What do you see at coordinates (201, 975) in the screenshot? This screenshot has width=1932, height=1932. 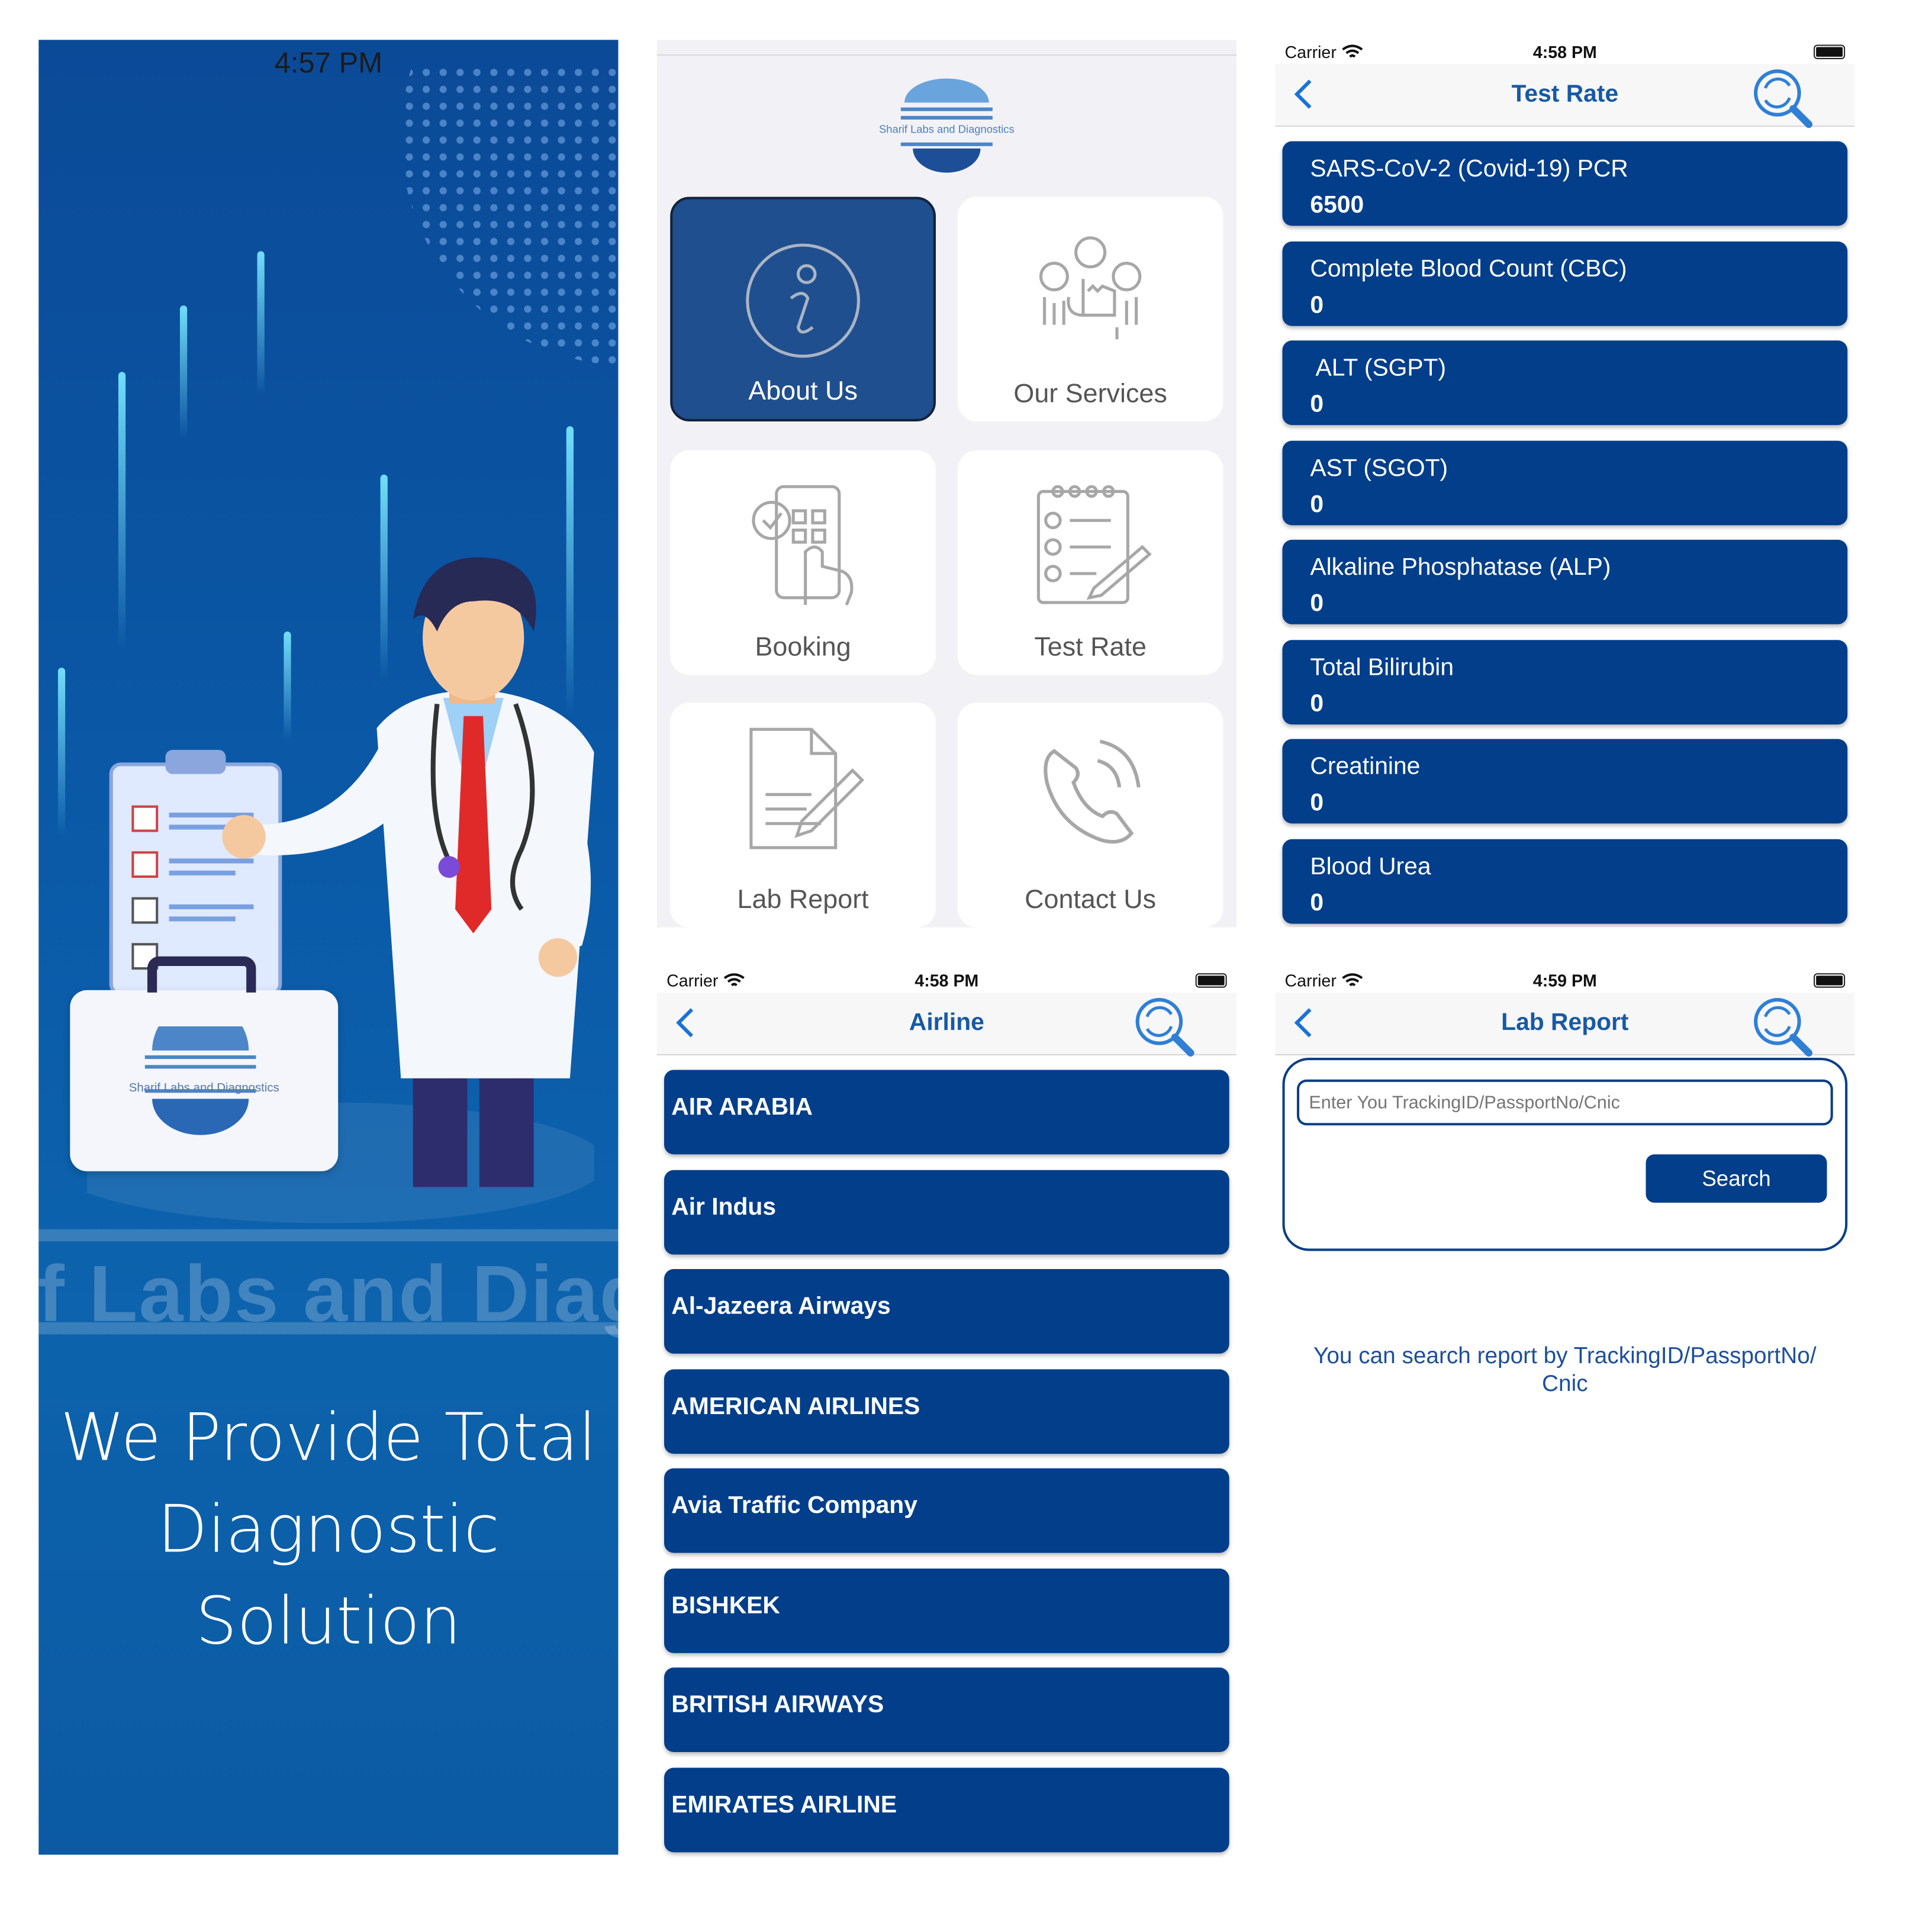 I see `kit-handle` at bounding box center [201, 975].